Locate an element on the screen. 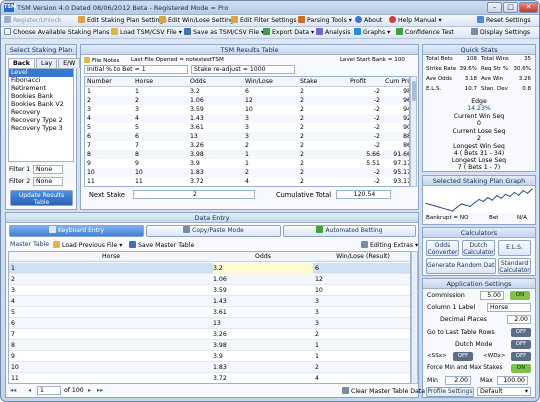 Image resolution: width=540 pixels, height=402 pixels. force-stakes-toggle: ON is located at coordinates (521, 368).